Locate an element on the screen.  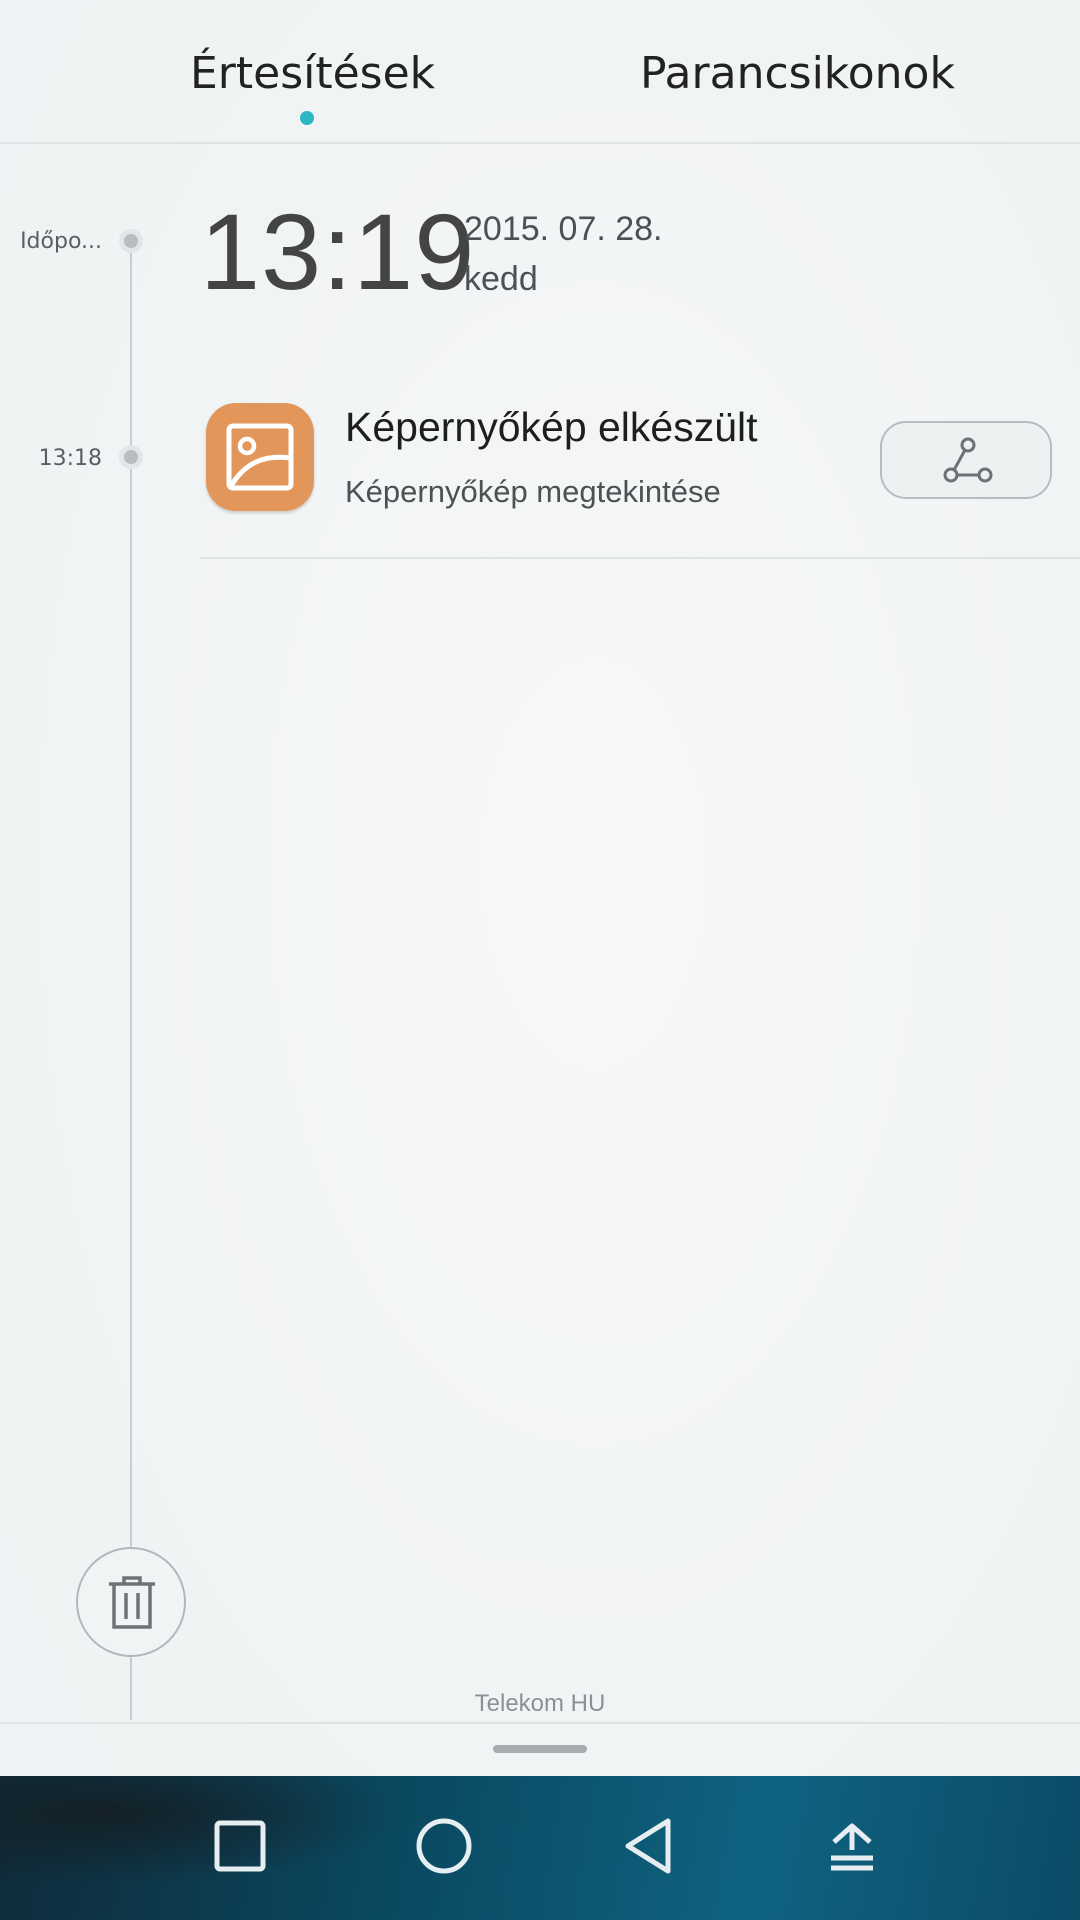
notification-divider is located at coordinates (640, 558).